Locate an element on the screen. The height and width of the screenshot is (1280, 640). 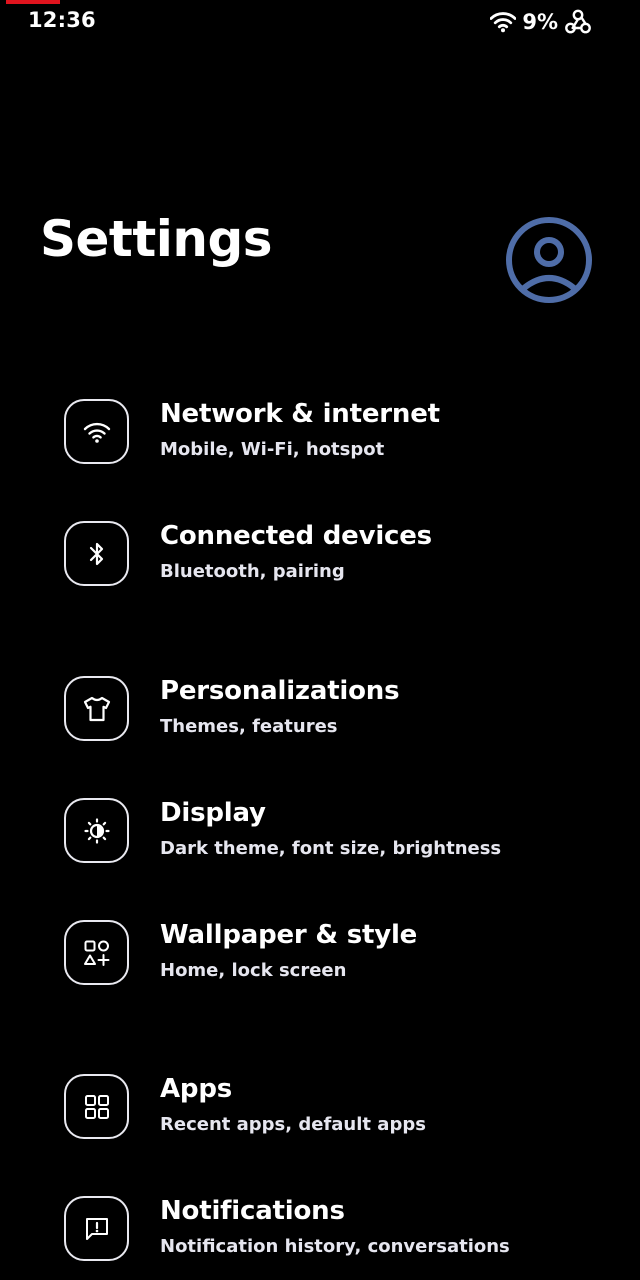
settings-item-subtitle: Bluetooth, pairing is located at coordinates (252, 571).